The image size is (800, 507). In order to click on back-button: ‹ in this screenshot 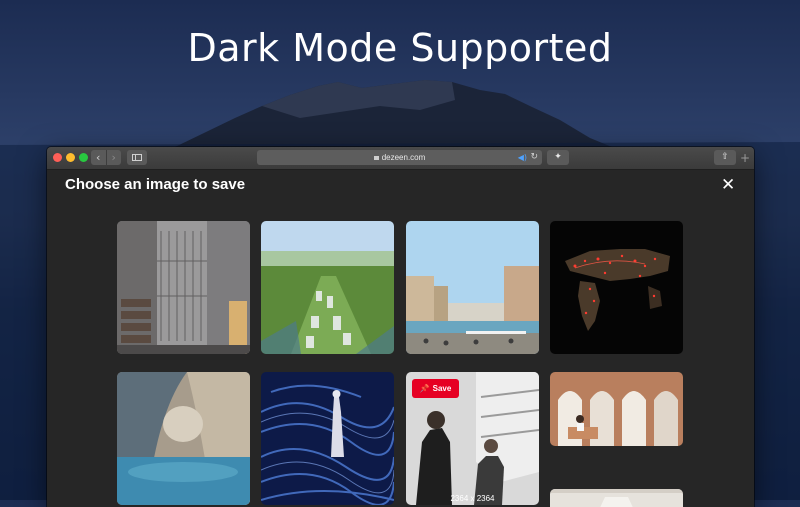, I will do `click(98, 157)`.